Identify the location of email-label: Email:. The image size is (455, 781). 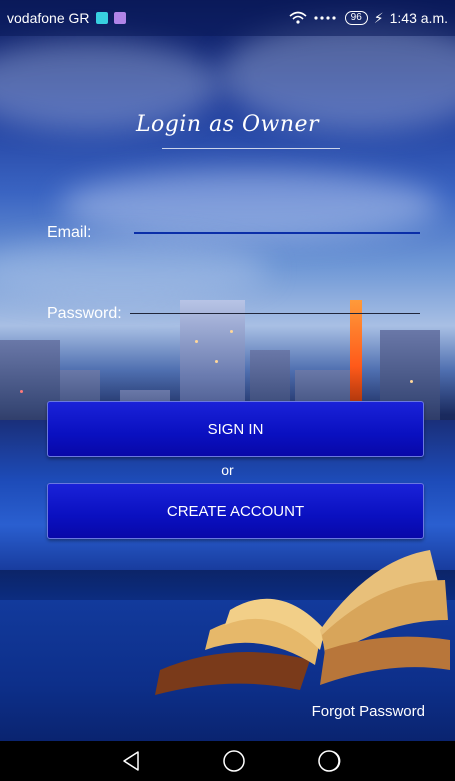
(69, 232).